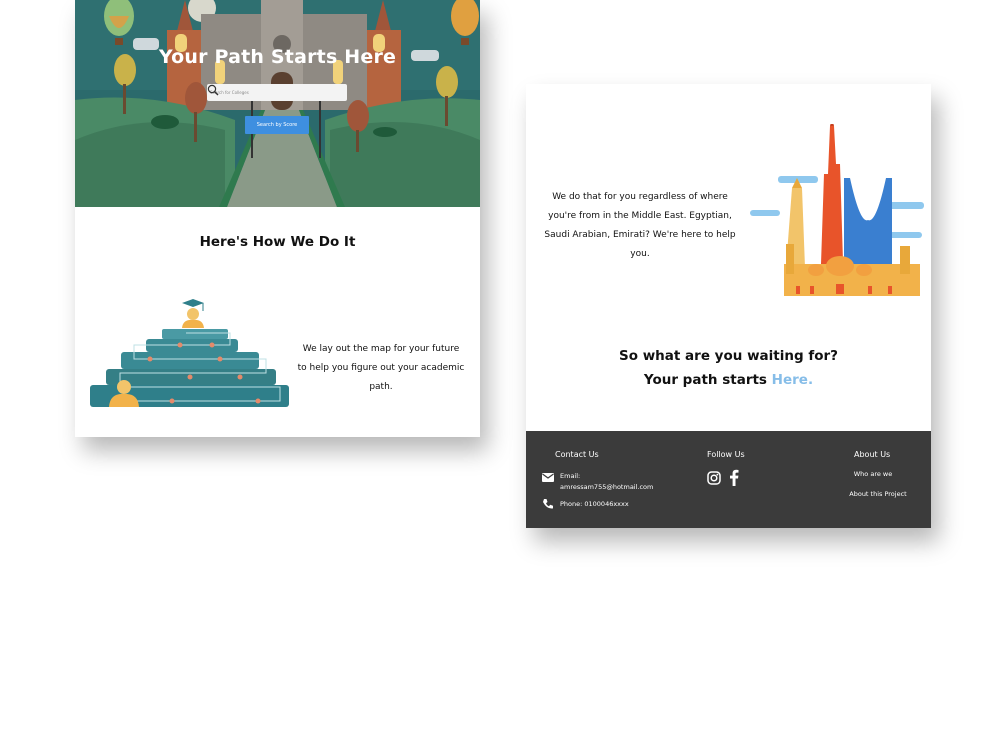 The height and width of the screenshot is (750, 1000). Describe the element at coordinates (189, 353) in the screenshot. I see `pyramid-steps-illustration` at that location.